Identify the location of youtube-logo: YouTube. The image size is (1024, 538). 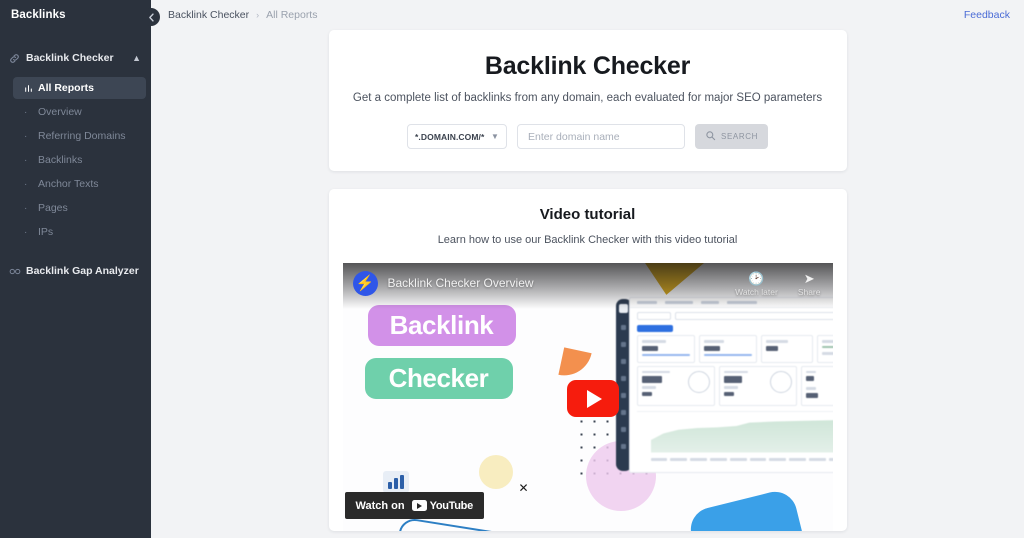
(442, 505).